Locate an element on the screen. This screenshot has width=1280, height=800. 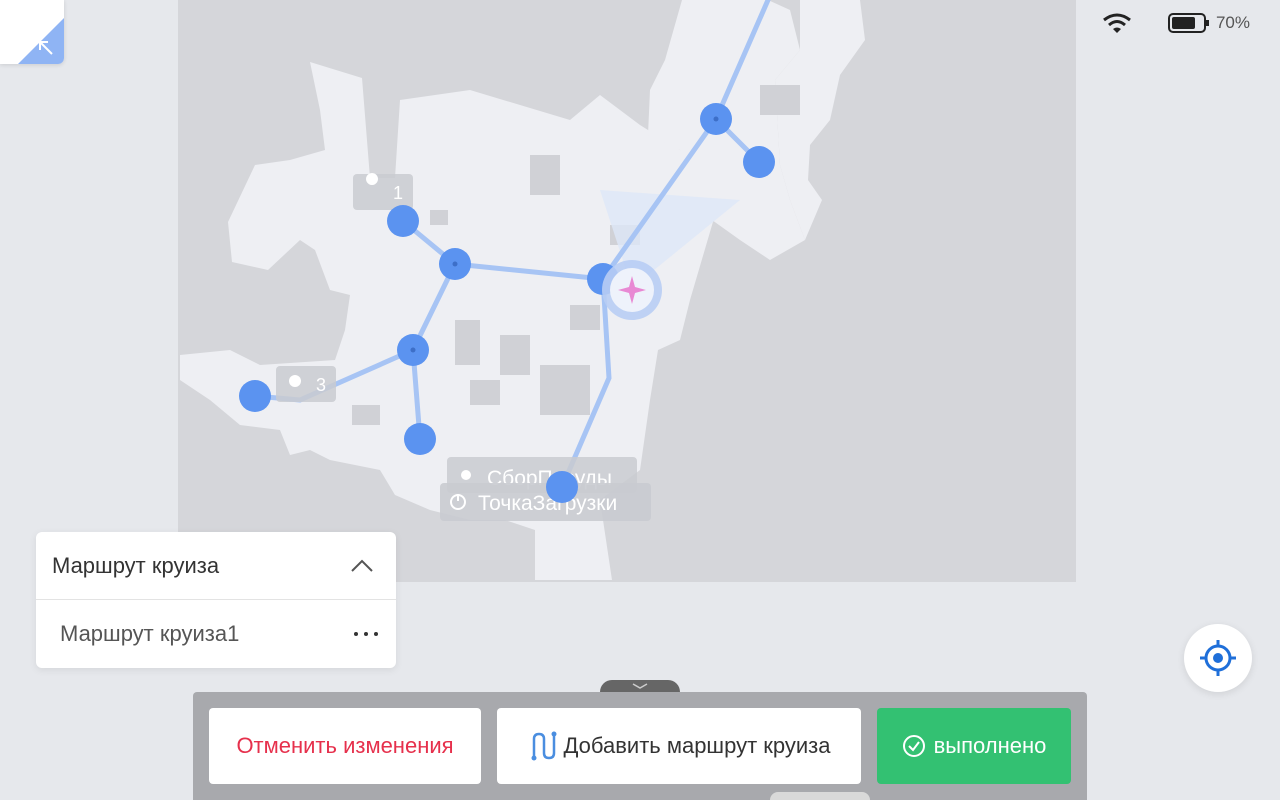
route-list-item: Маршрут круиза1 is located at coordinates (216, 634).